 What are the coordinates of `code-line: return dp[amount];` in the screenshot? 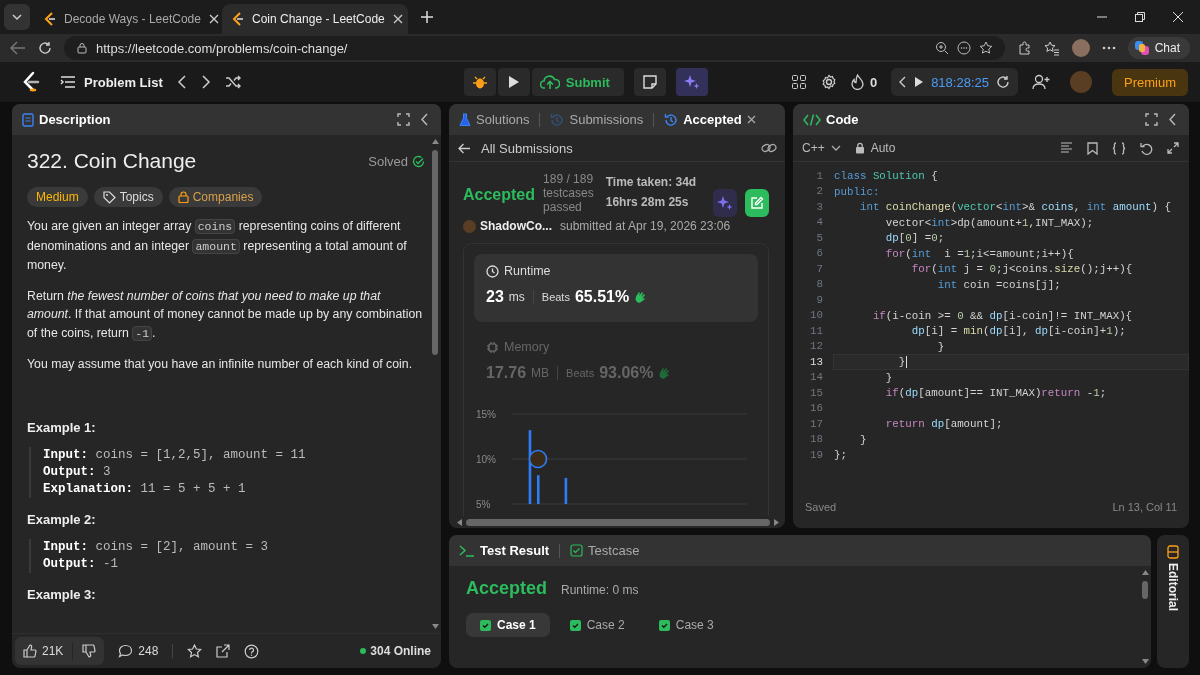 It's located at (1011, 424).